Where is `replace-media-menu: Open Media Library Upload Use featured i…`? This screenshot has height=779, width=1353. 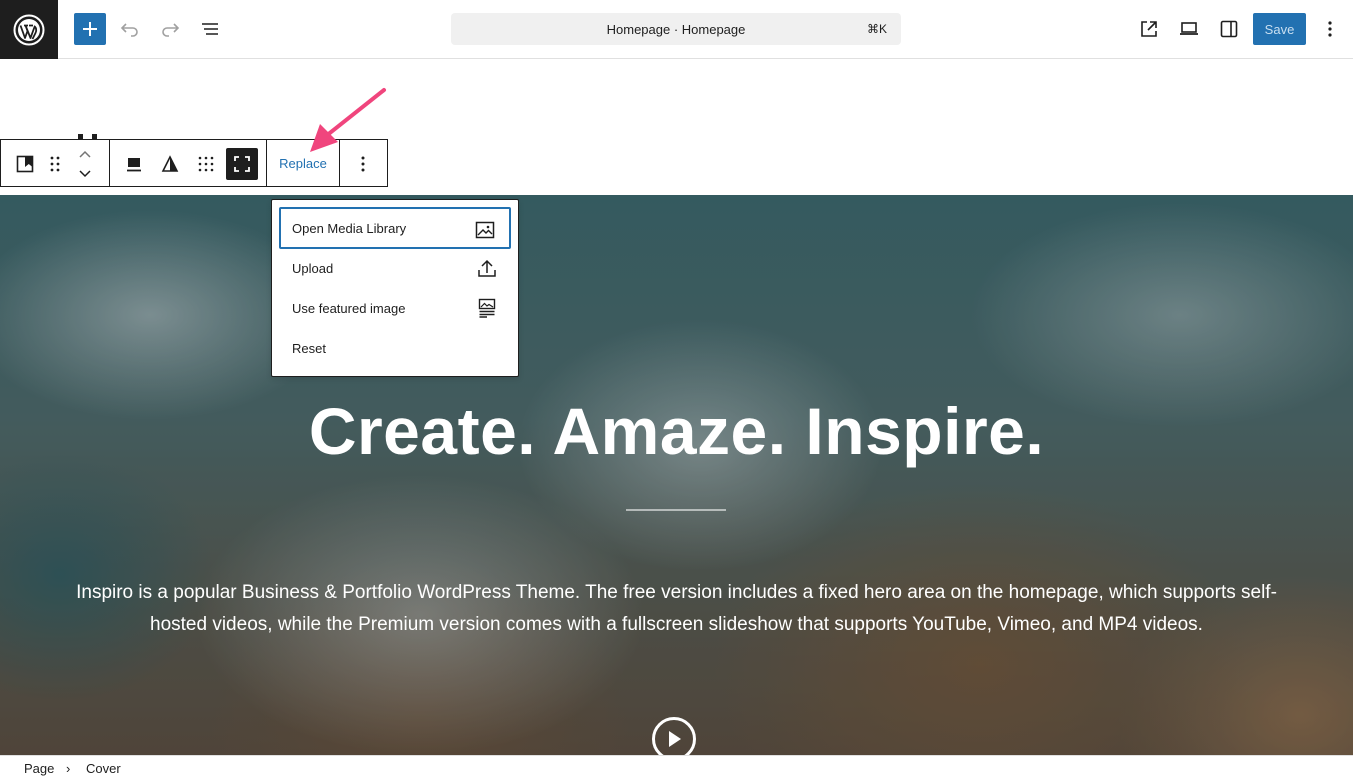 replace-media-menu: Open Media Library Upload Use featured i… is located at coordinates (395, 288).